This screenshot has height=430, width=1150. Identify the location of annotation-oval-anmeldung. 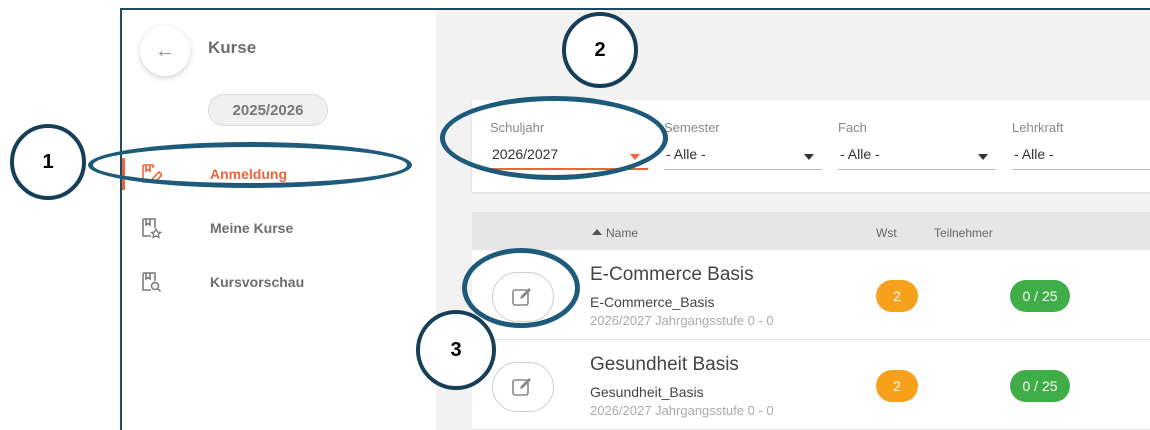
(250, 165).